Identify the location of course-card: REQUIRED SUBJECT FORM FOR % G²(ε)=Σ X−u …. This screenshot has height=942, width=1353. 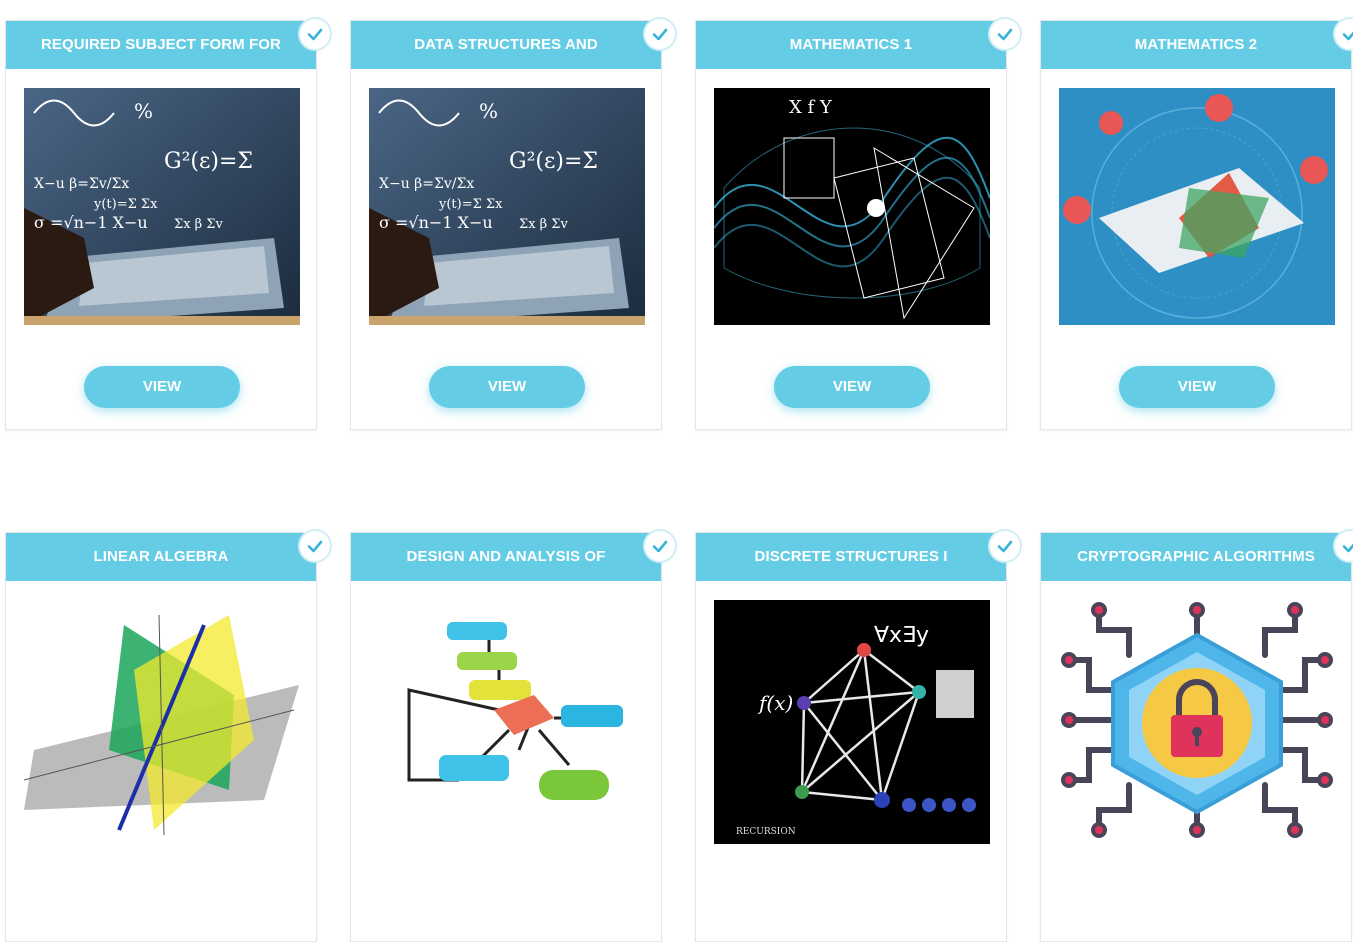
(168, 223).